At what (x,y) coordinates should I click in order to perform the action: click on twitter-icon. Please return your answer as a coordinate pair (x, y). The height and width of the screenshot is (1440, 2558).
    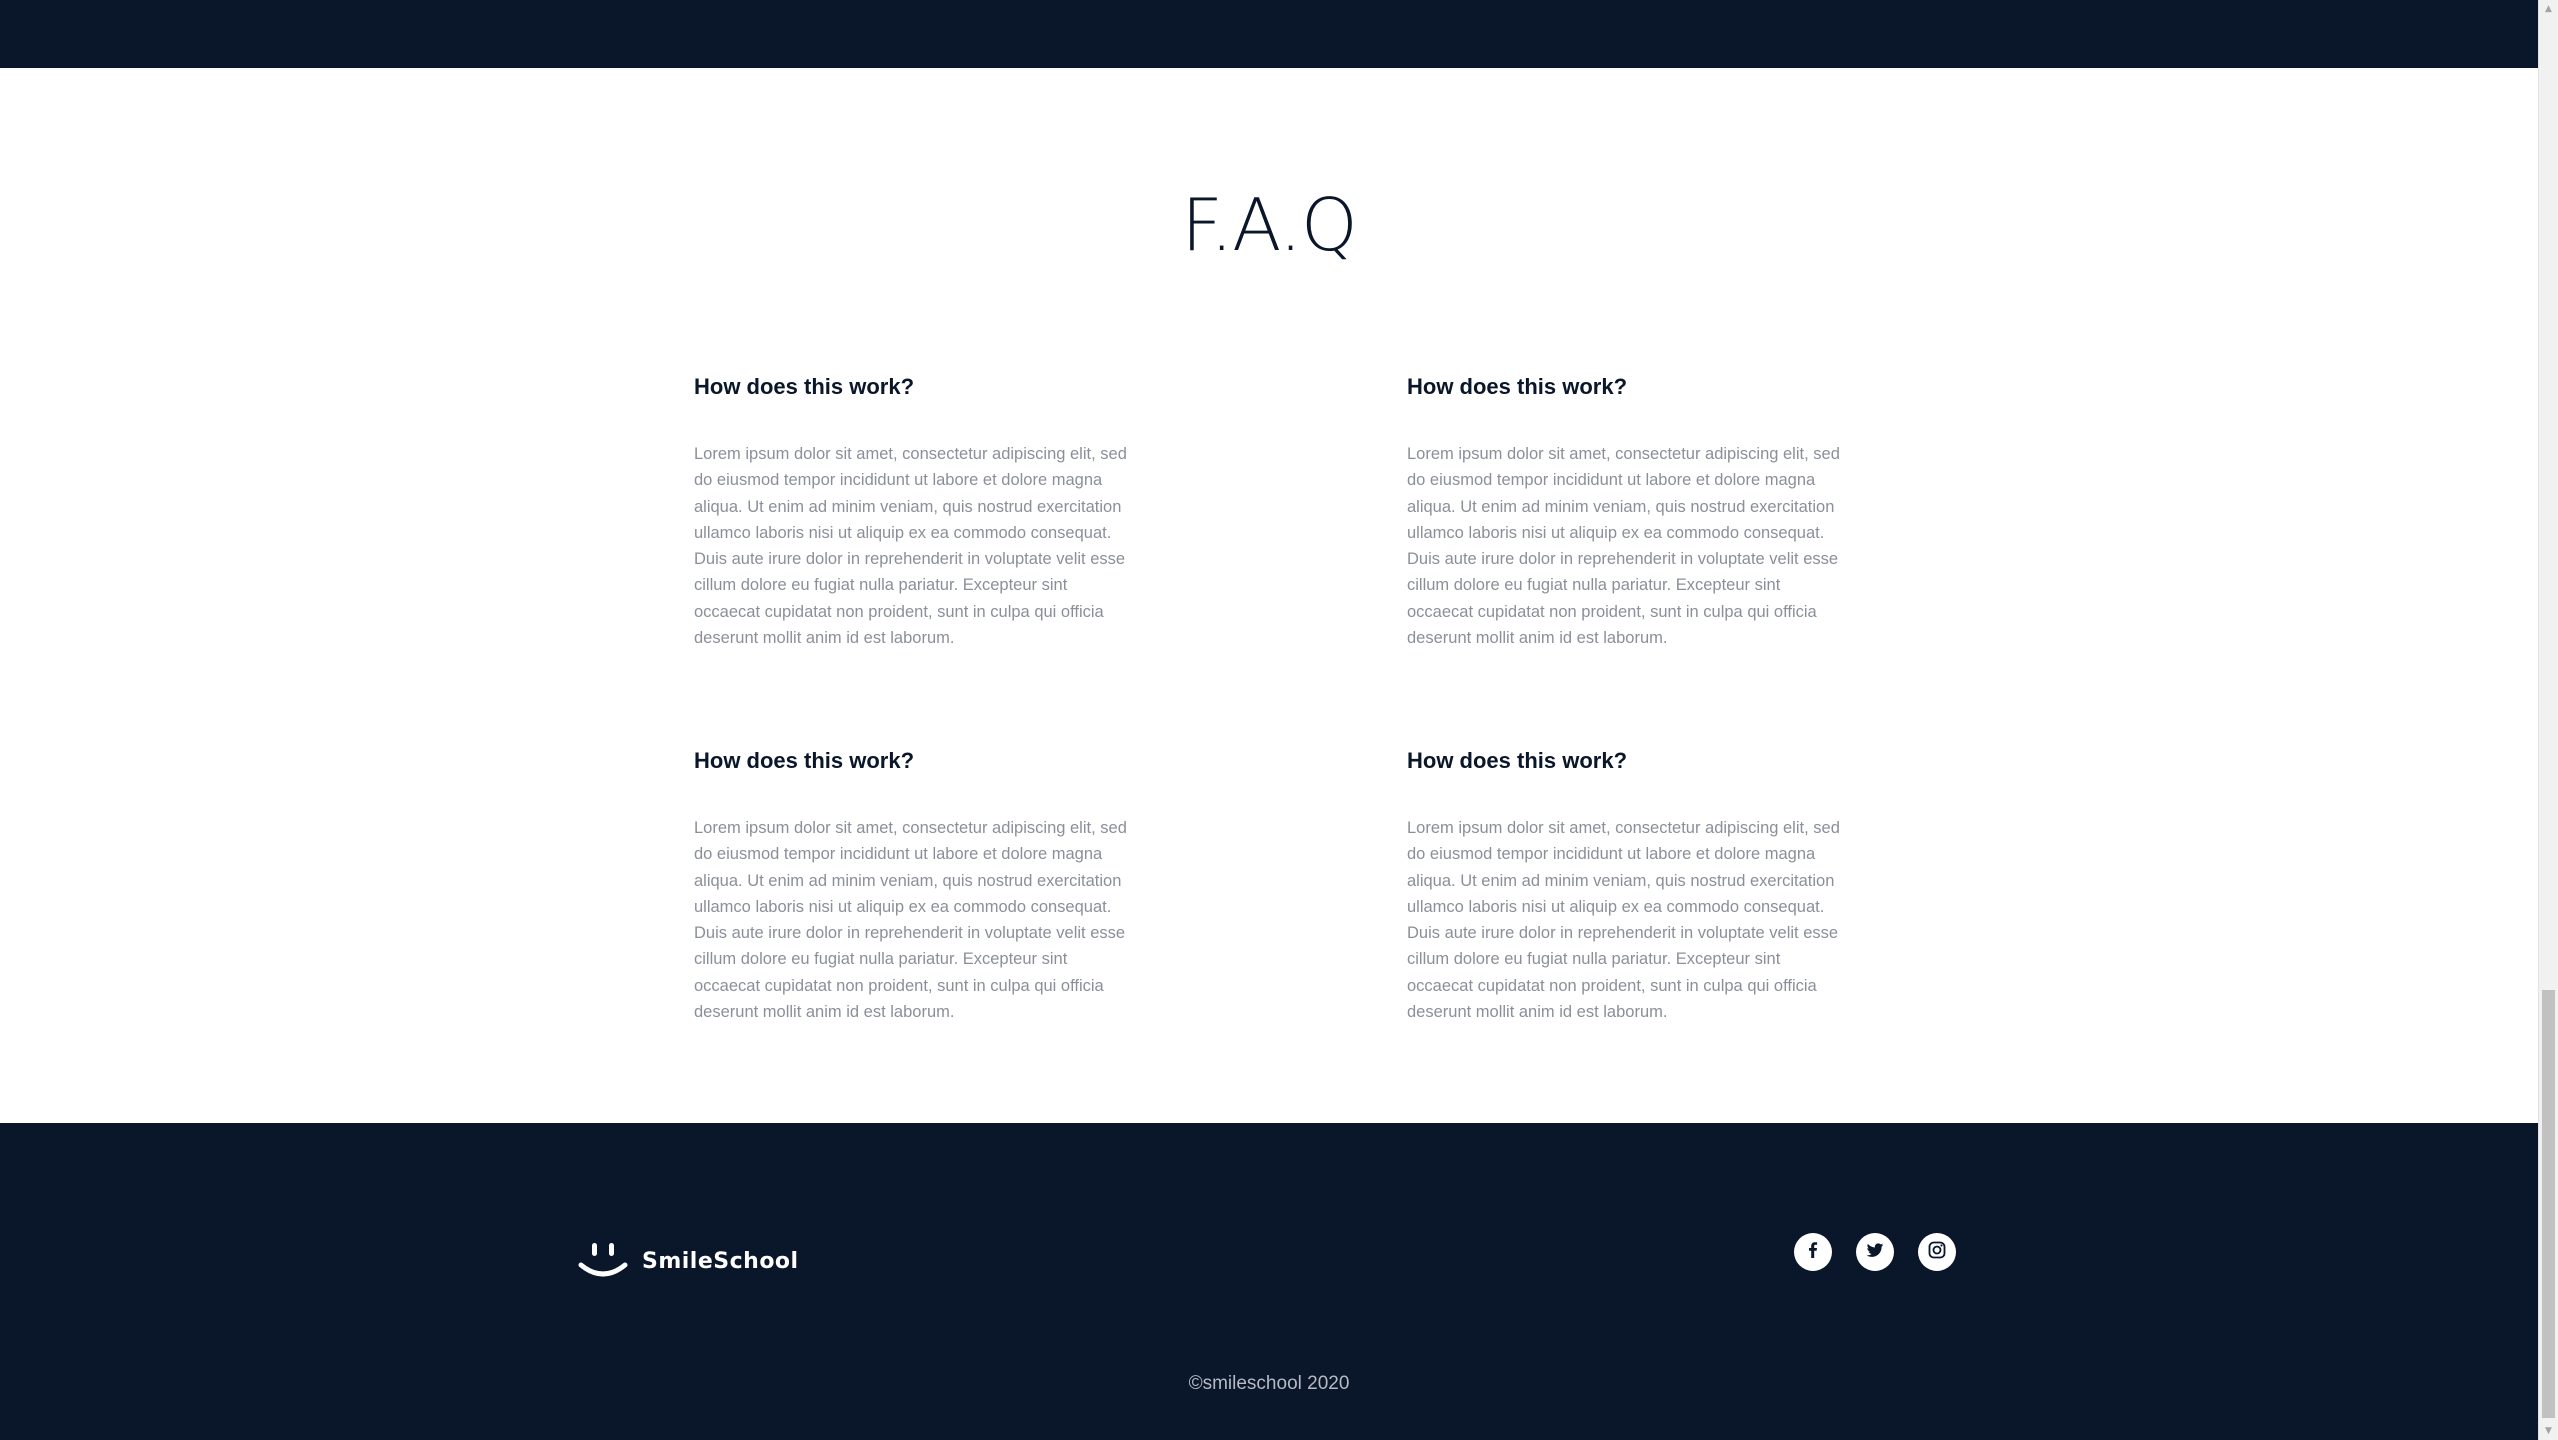
    Looking at the image, I should click on (1875, 1252).